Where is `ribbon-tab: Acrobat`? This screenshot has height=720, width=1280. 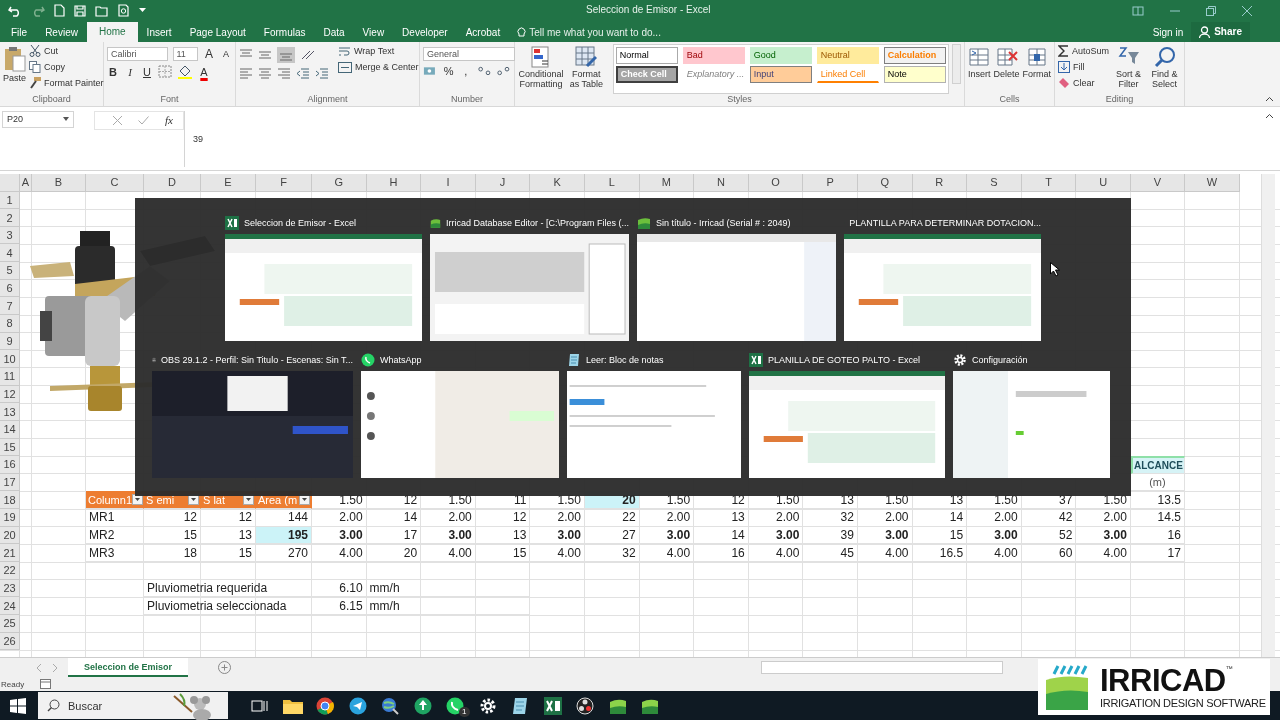
ribbon-tab: Acrobat is located at coordinates (483, 32).